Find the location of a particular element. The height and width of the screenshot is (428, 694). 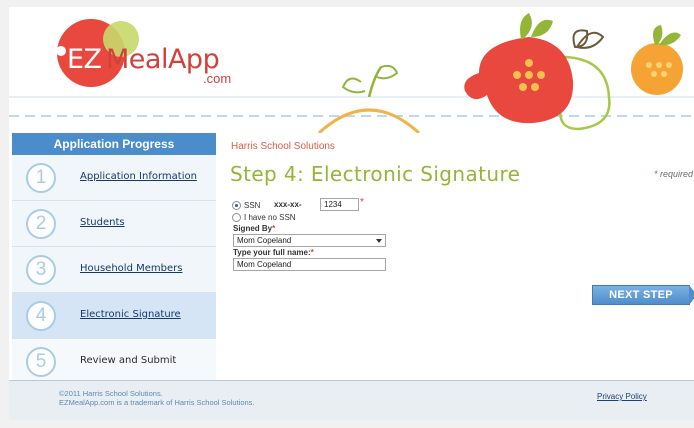

no-ssn-label: I have no SSN is located at coordinates (270, 217).